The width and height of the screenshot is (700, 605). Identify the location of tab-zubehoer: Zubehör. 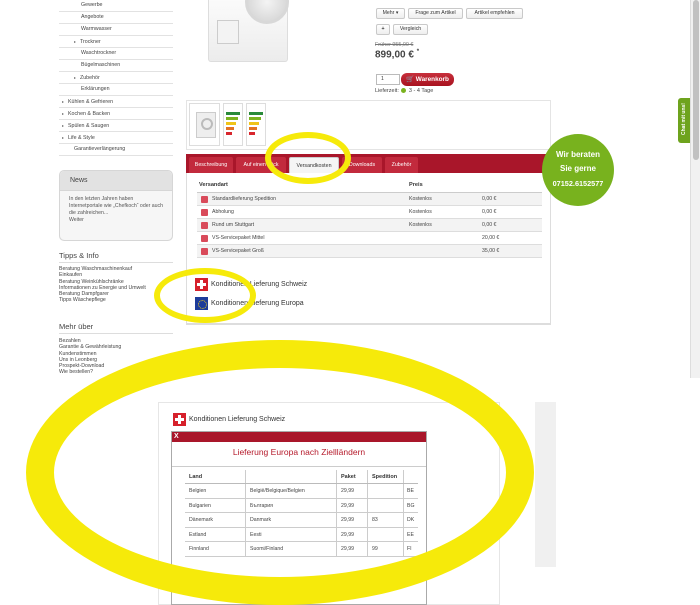
(401, 165).